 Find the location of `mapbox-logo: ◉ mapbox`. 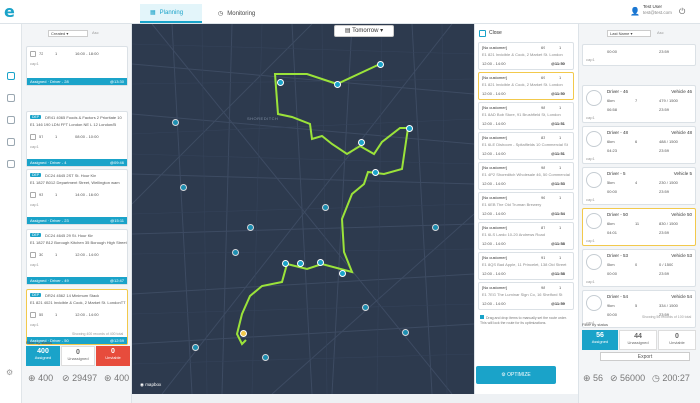

mapbox-logo: ◉ mapbox is located at coordinates (150, 385).